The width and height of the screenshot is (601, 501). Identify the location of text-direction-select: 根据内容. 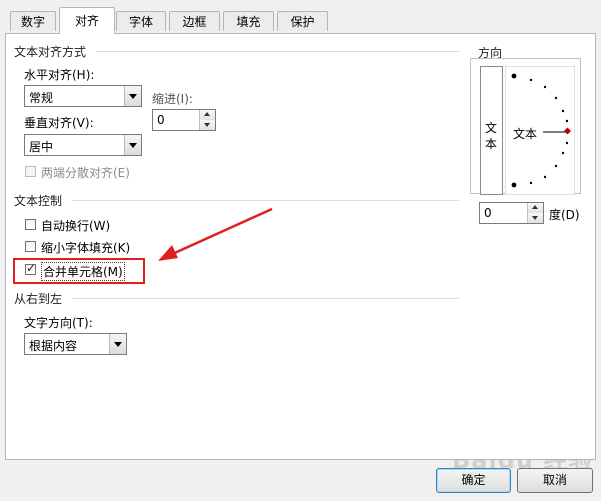
(75, 344).